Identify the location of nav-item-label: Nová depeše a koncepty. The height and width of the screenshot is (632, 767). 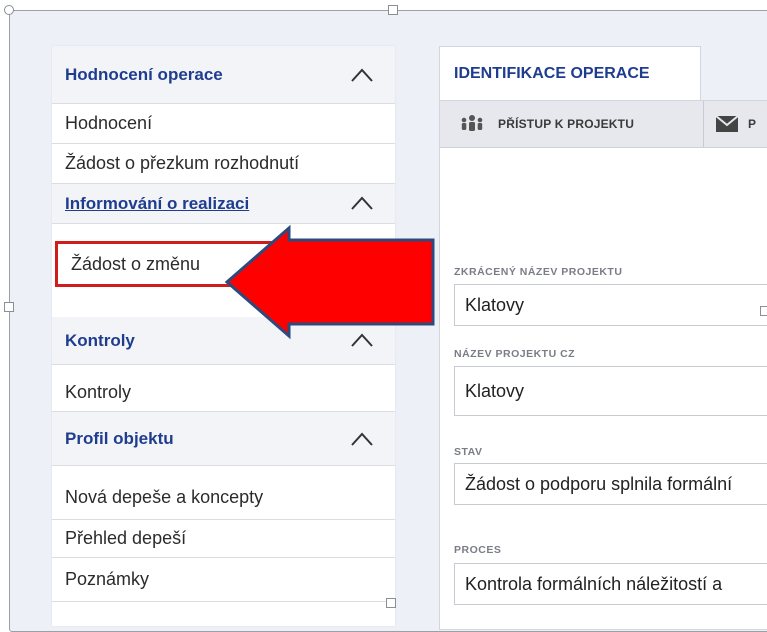
(164, 497).